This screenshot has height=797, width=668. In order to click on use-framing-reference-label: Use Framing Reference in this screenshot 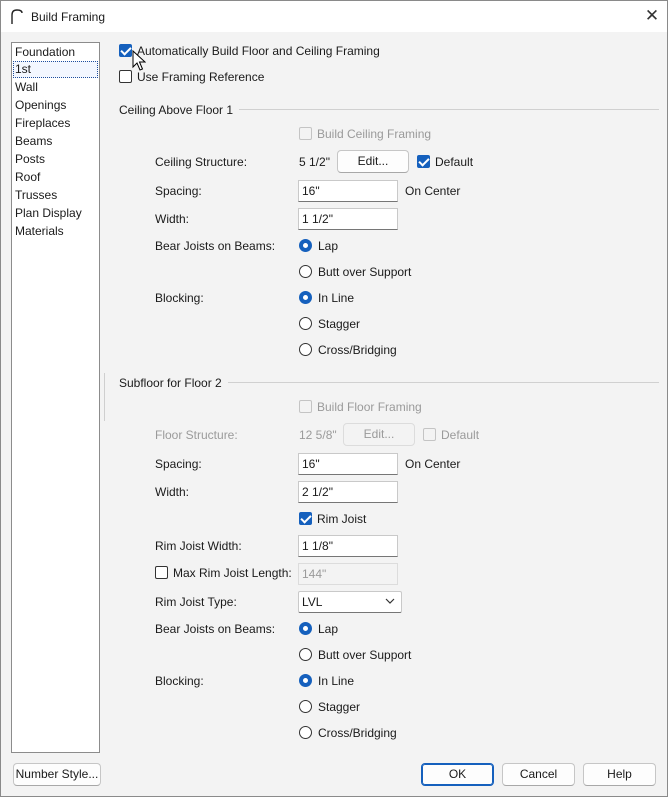, I will do `click(201, 77)`.